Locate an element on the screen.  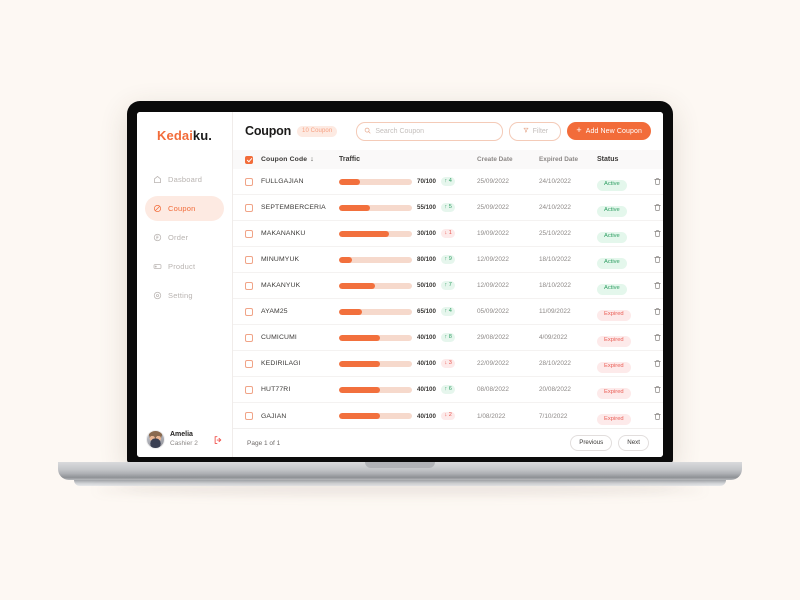
sidebar-item-label: Coupon is located at coordinates (182, 208).